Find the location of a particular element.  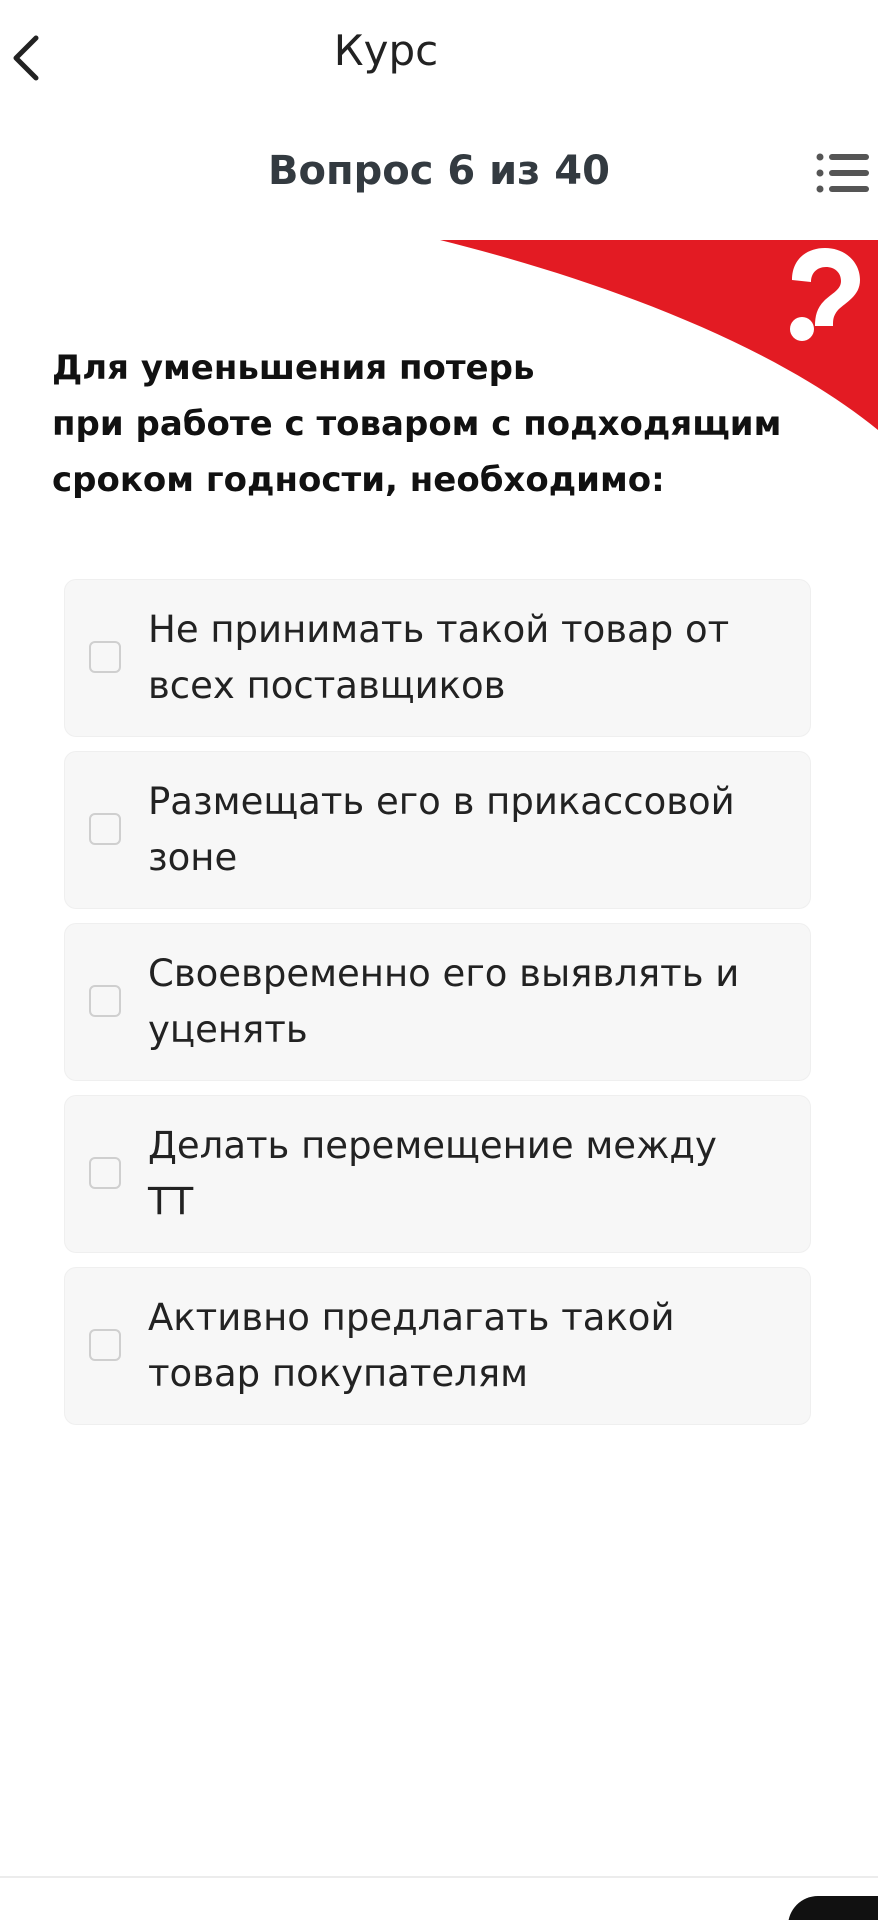

app-header: Курс is located at coordinates (439, 55).